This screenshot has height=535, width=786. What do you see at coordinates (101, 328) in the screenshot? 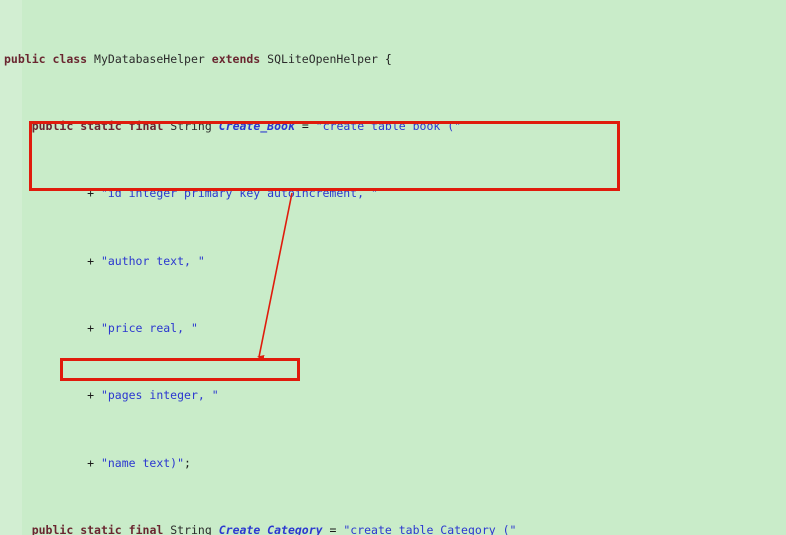
I see `code-line: + "price real, "` at bounding box center [101, 328].